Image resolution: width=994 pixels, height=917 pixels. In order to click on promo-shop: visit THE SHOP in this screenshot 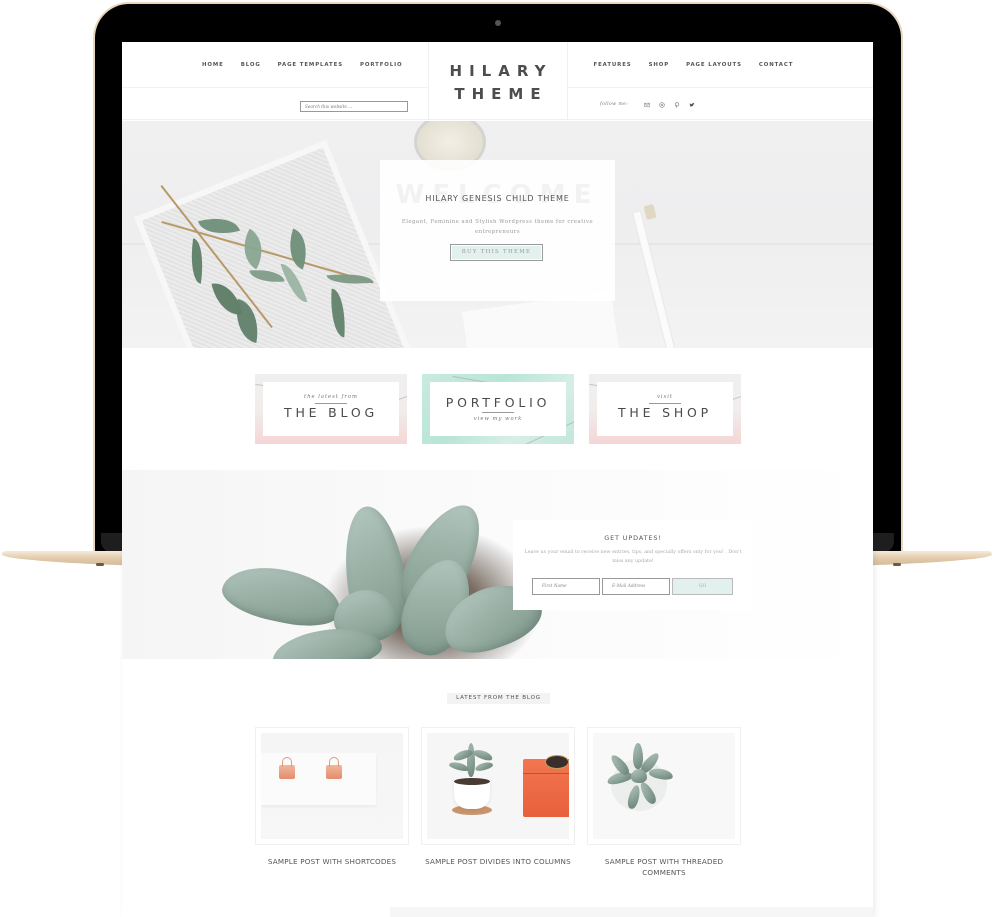, I will do `click(665, 409)`.